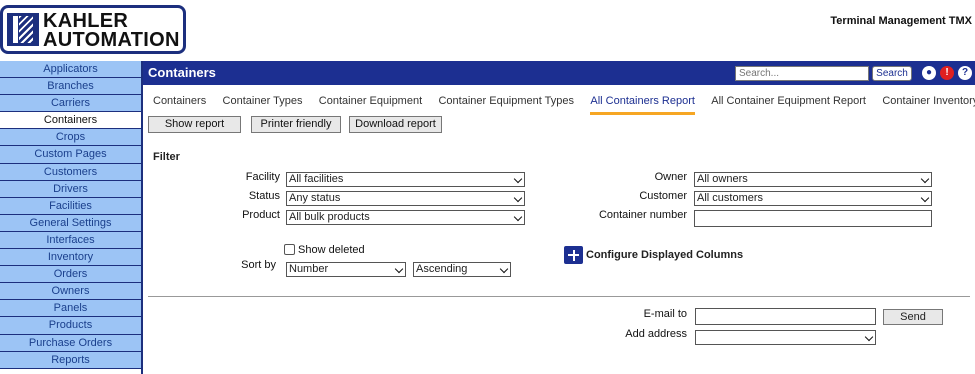 This screenshot has height=374, width=975. What do you see at coordinates (442, 269) in the screenshot?
I see `sort-order-value: Ascending` at bounding box center [442, 269].